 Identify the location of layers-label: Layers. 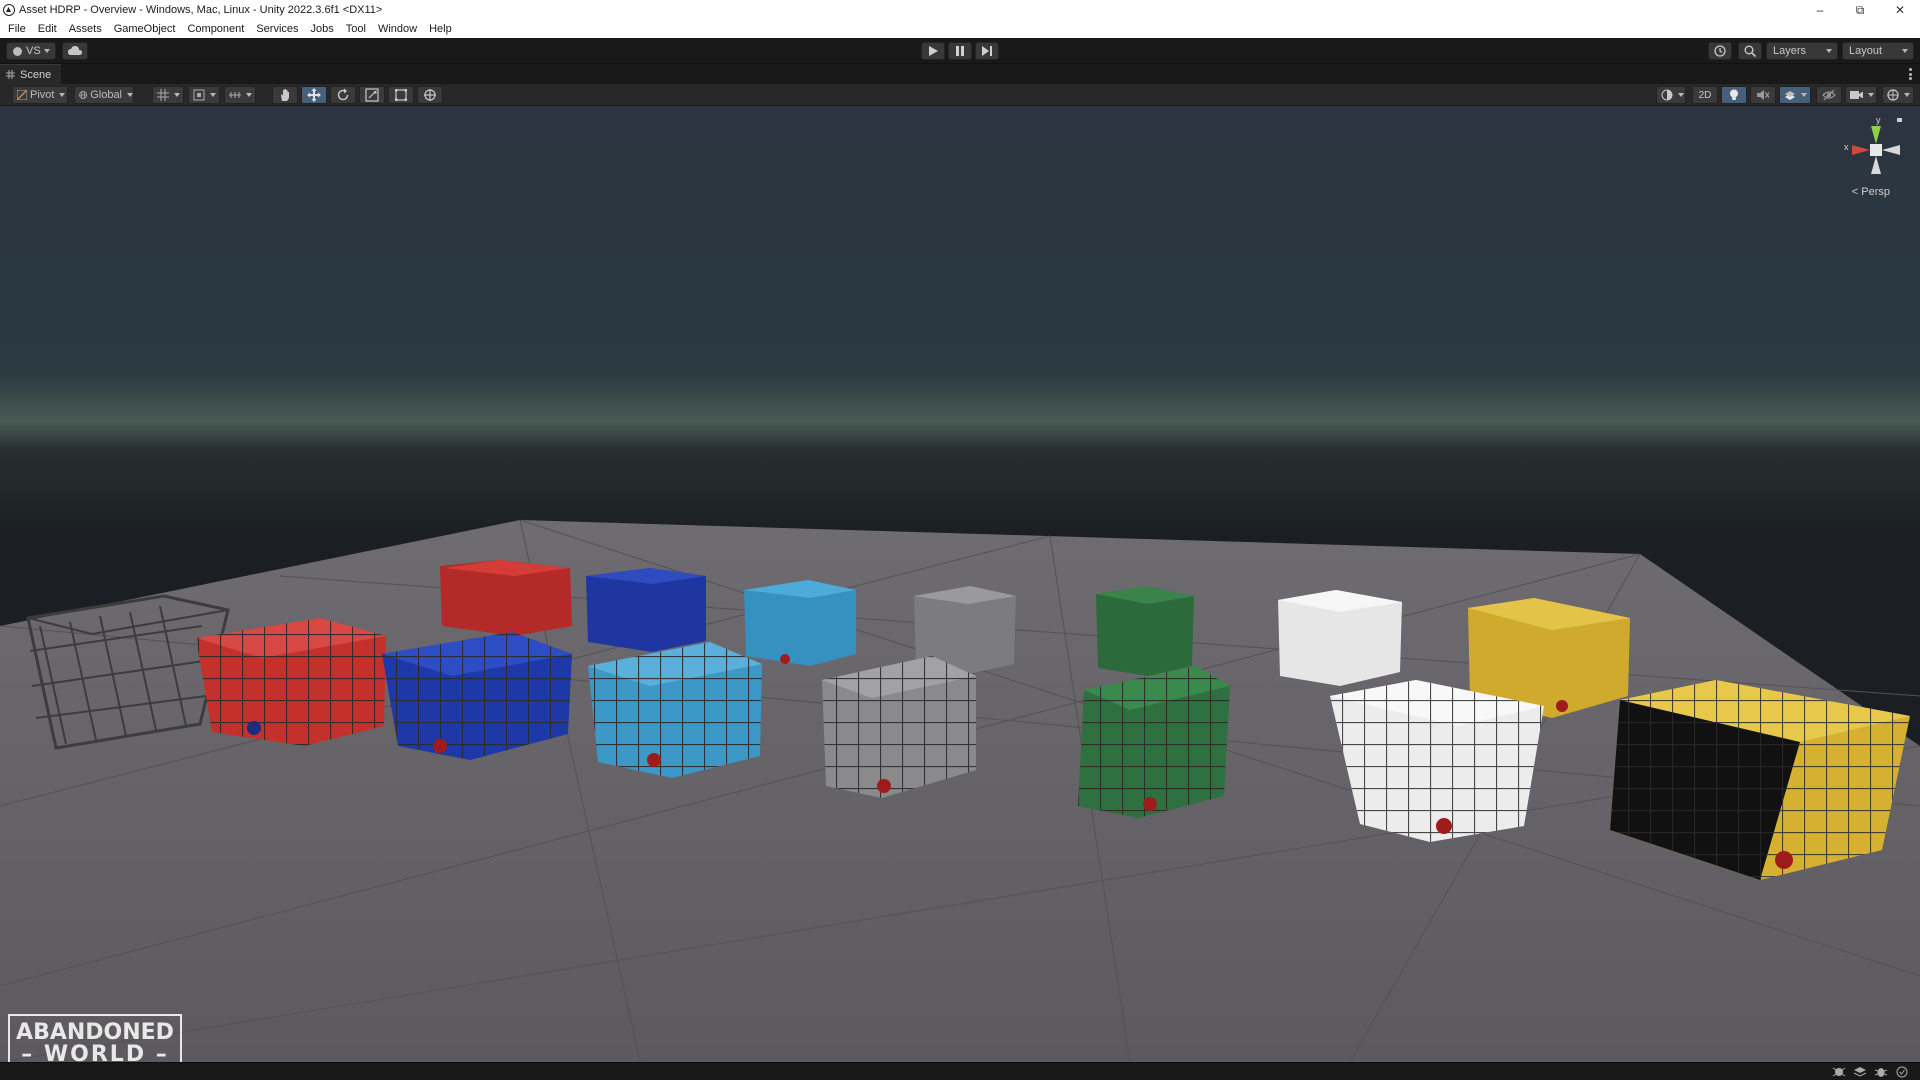
(1790, 51).